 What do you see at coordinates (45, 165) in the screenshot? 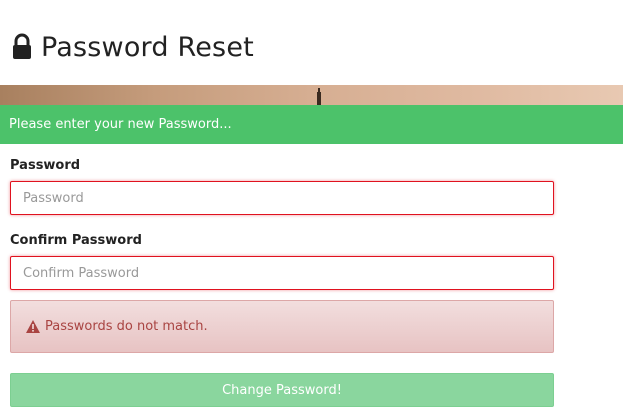
I see `password-label: Password` at bounding box center [45, 165].